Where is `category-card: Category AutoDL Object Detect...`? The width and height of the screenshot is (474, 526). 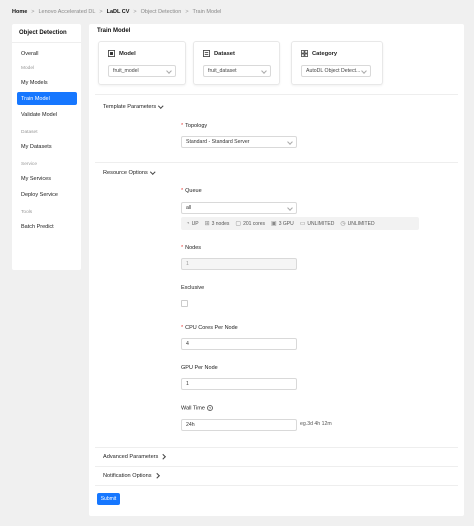 category-card: Category AutoDL Object Detect... is located at coordinates (337, 63).